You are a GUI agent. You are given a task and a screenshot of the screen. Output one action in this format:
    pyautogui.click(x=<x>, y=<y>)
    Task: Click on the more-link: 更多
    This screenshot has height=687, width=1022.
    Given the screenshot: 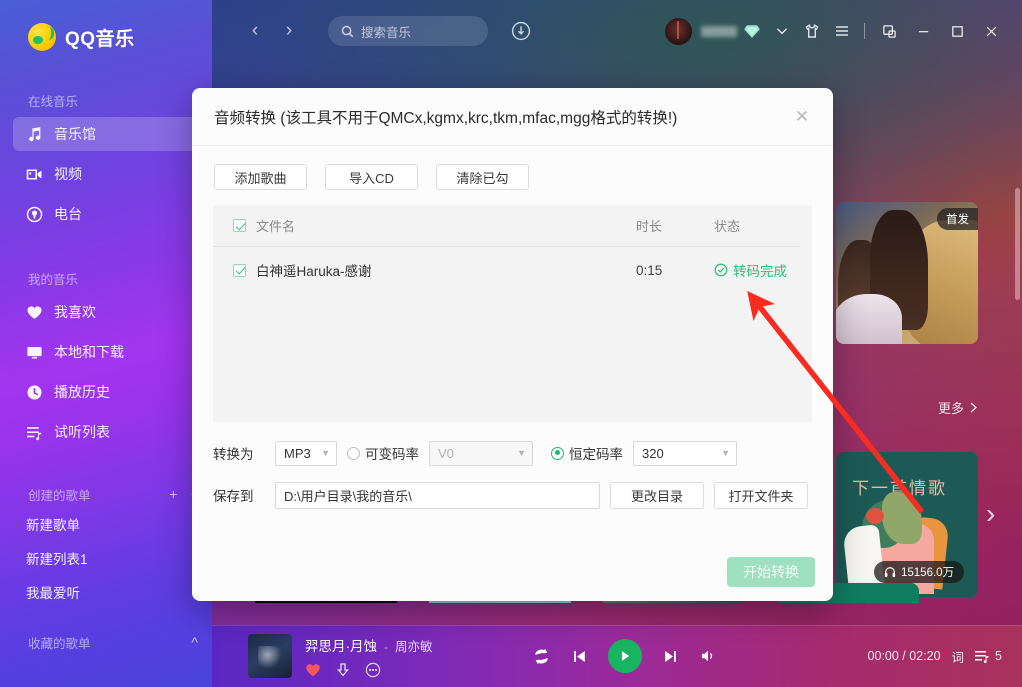 What is the action you would take?
    pyautogui.click(x=958, y=407)
    